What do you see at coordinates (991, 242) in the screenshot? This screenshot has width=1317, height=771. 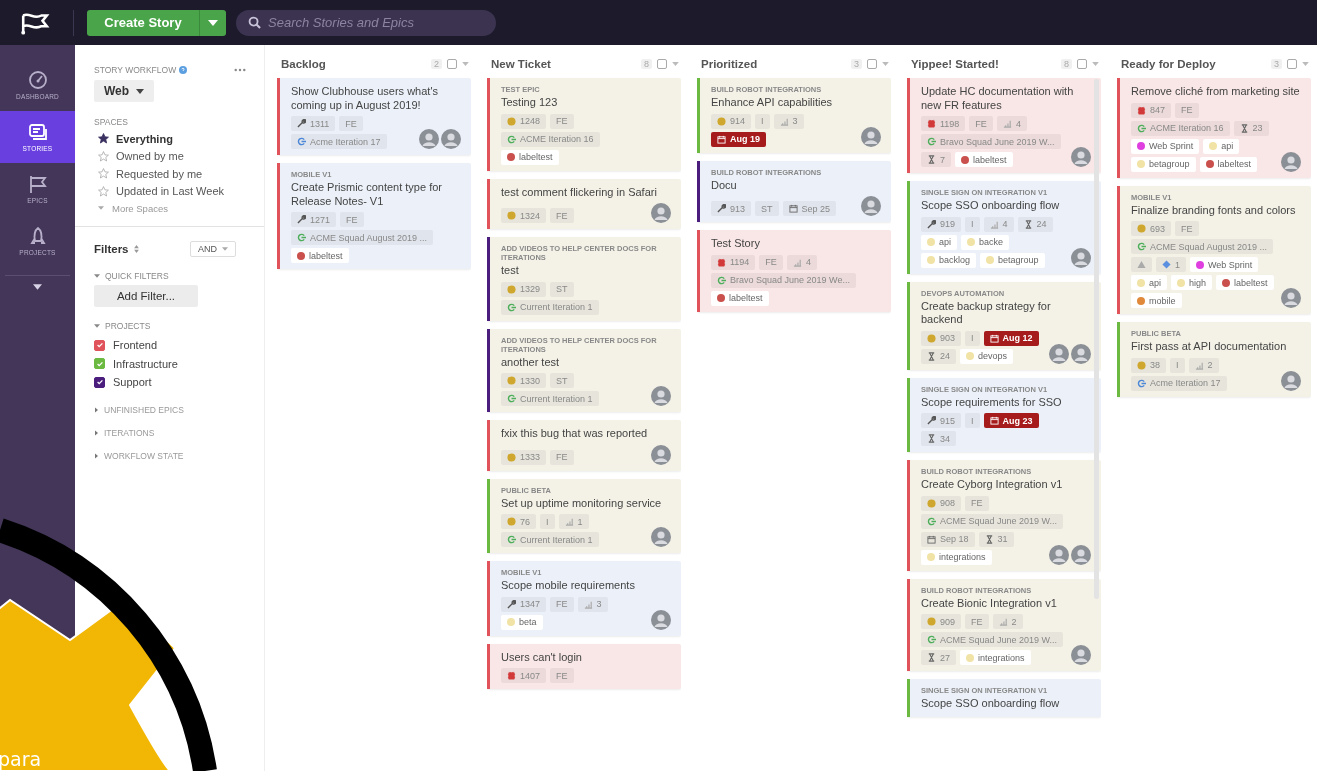 I see `chip-text: backe` at bounding box center [991, 242].